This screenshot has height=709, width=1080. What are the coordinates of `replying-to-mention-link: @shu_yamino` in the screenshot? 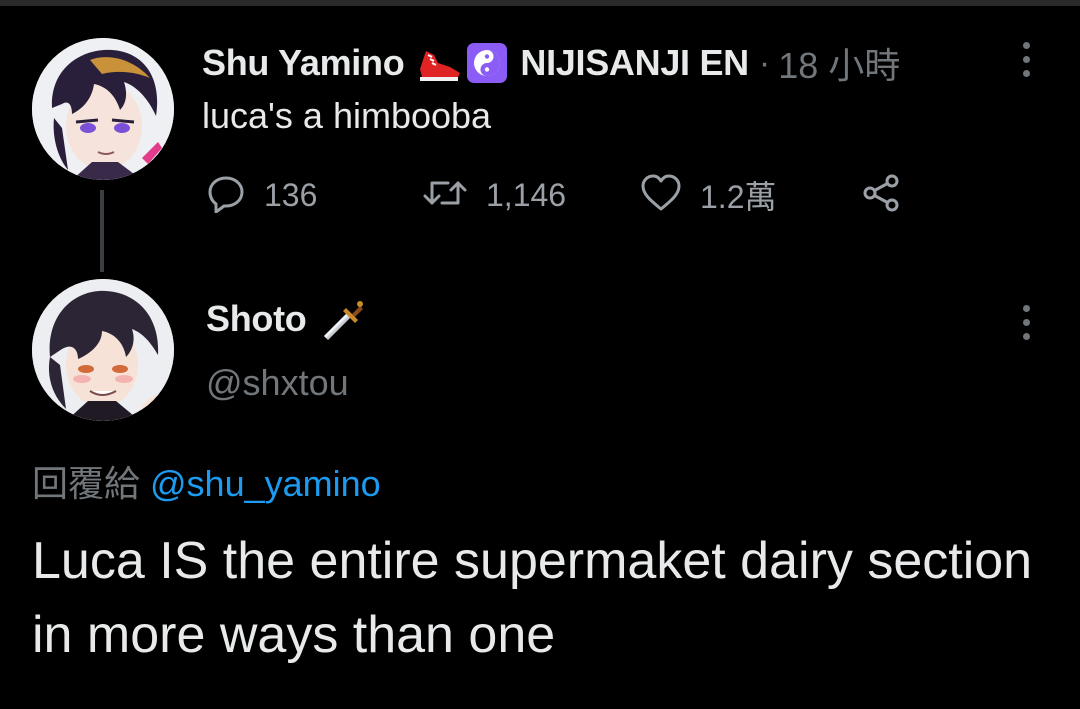 It's located at (265, 483).